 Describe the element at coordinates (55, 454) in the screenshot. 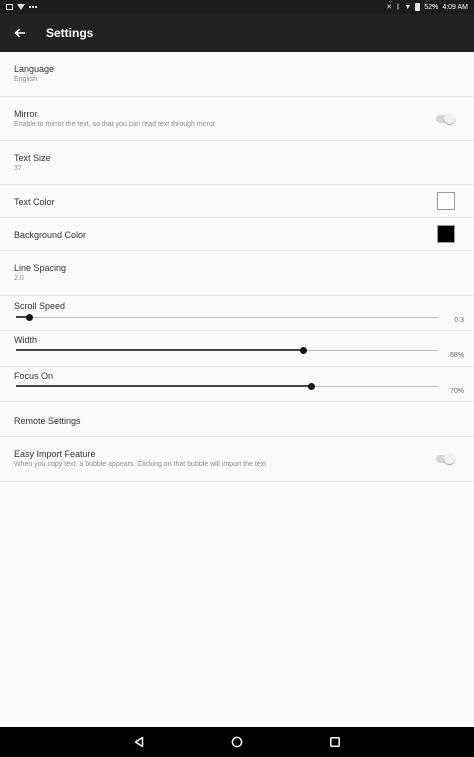

I see `setting-title: Easy Import Feature` at that location.